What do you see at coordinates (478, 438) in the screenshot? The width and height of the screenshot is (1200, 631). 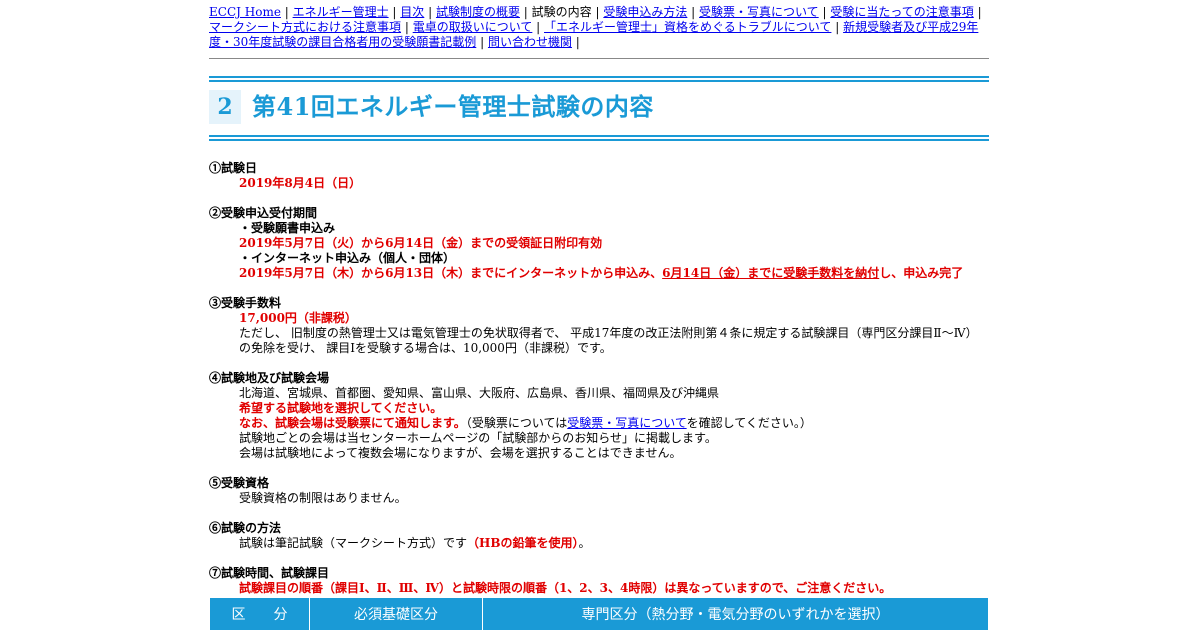 I see `venue-line-3: 試験地ごとの会場は当センターホームページの「試験部からのお知らせ」に掲載します。` at bounding box center [478, 438].